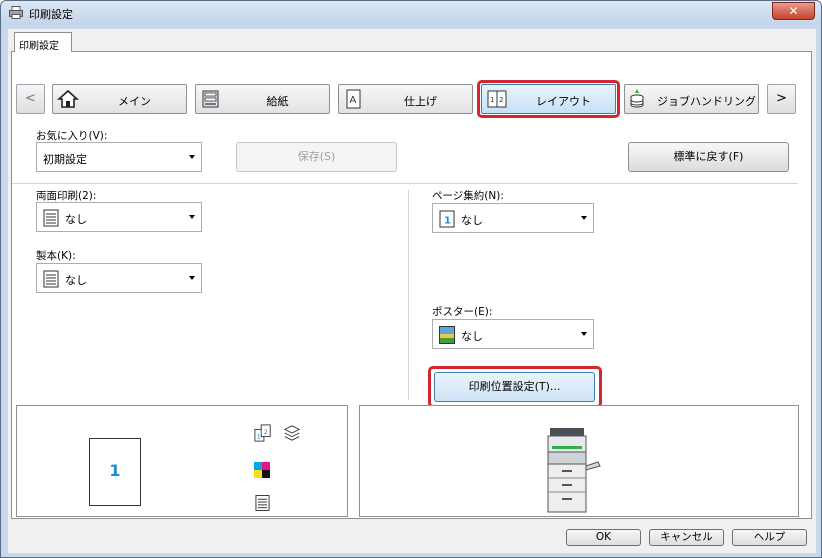  I want to click on nup-status-icon: 1 2, so click(262, 433).